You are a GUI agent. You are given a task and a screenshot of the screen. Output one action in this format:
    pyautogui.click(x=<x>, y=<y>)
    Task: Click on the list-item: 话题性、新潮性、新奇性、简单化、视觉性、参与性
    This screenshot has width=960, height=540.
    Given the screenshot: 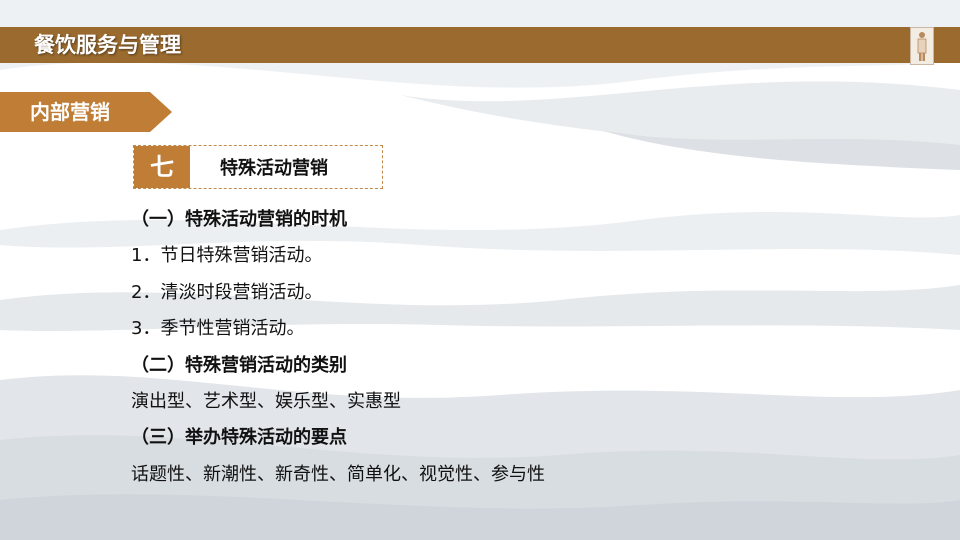 What is the action you would take?
    pyautogui.click(x=338, y=474)
    